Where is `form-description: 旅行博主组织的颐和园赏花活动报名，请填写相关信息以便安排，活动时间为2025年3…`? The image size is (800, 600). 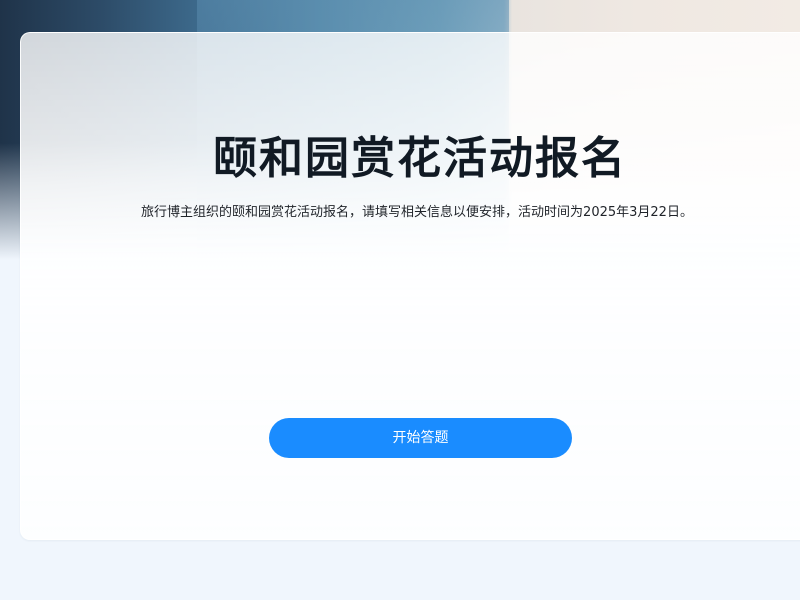 form-description: 旅行博主组织的颐和园赏花活动报名，请填写相关信息以便安排，活动时间为2025年3… is located at coordinates (417, 212).